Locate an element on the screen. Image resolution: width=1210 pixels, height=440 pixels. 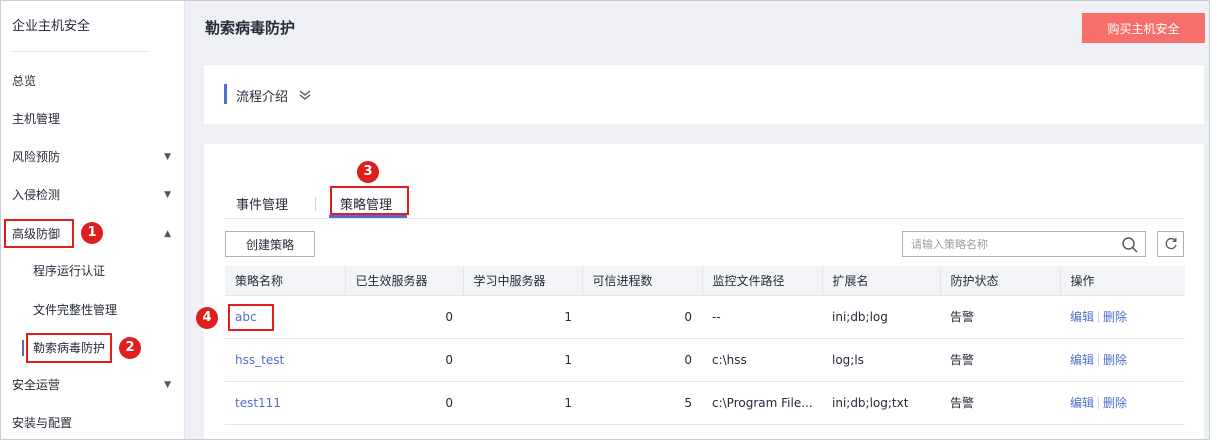
sidebar-title: 企业主机安全 is located at coordinates (51, 26).